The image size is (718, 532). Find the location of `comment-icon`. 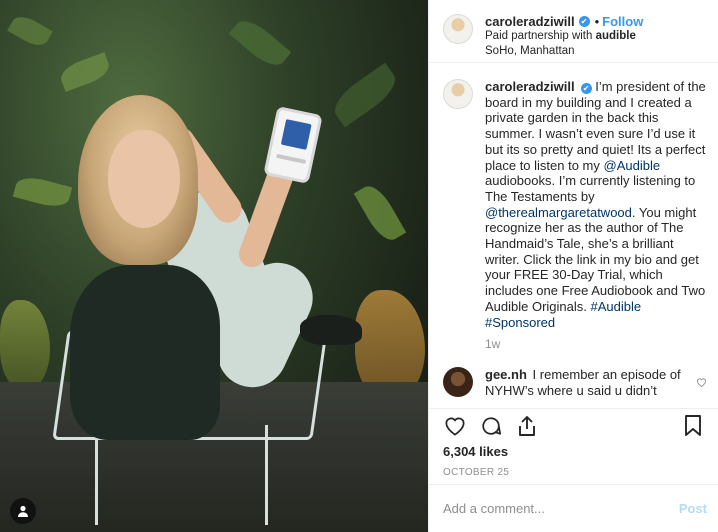

comment-icon is located at coordinates (491, 426).